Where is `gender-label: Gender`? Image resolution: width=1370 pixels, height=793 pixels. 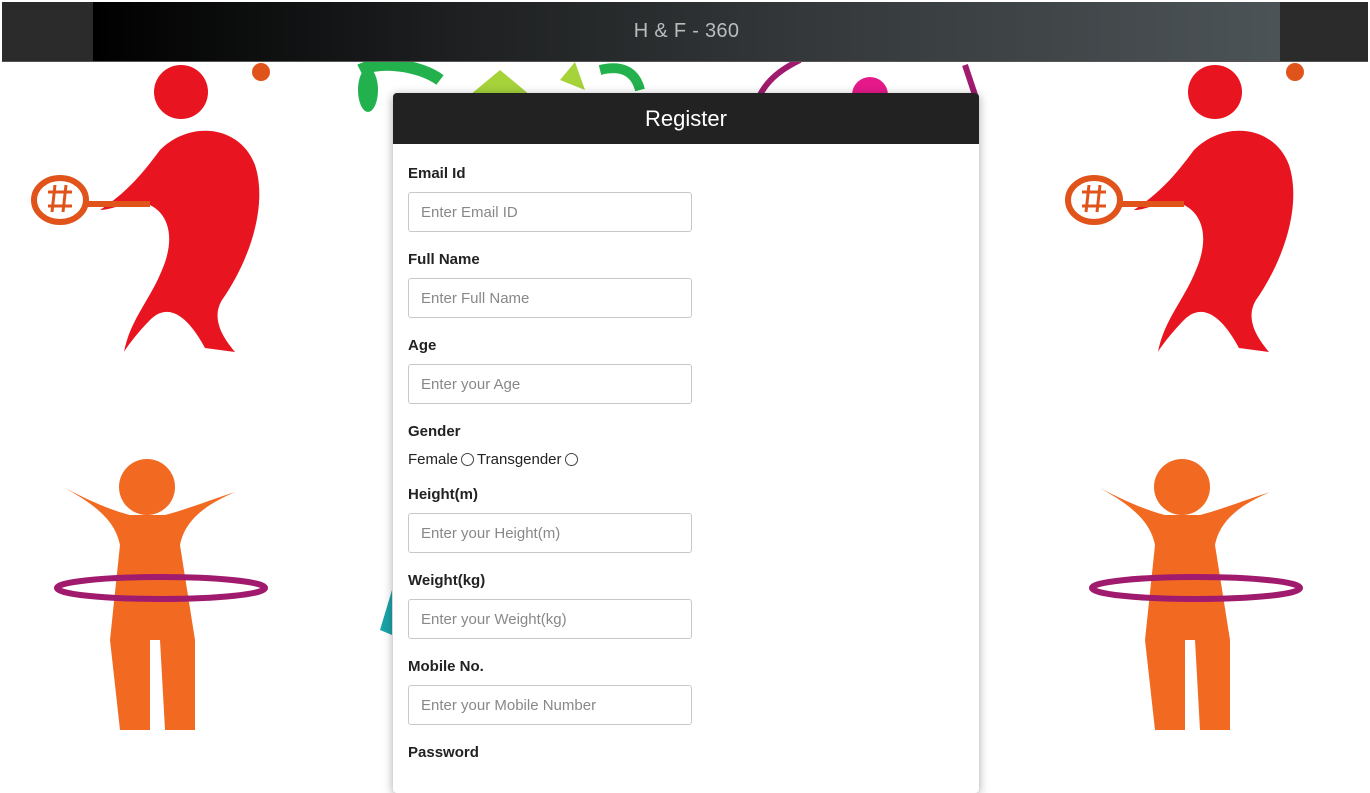
gender-label: Gender is located at coordinates (434, 431).